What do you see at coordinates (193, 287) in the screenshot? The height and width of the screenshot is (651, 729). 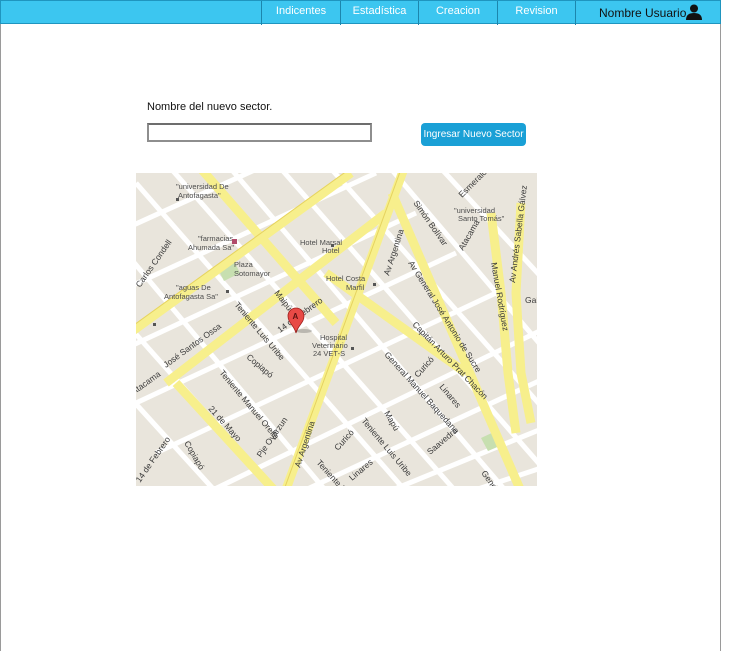 I see `poi-label: "aguas De` at bounding box center [193, 287].